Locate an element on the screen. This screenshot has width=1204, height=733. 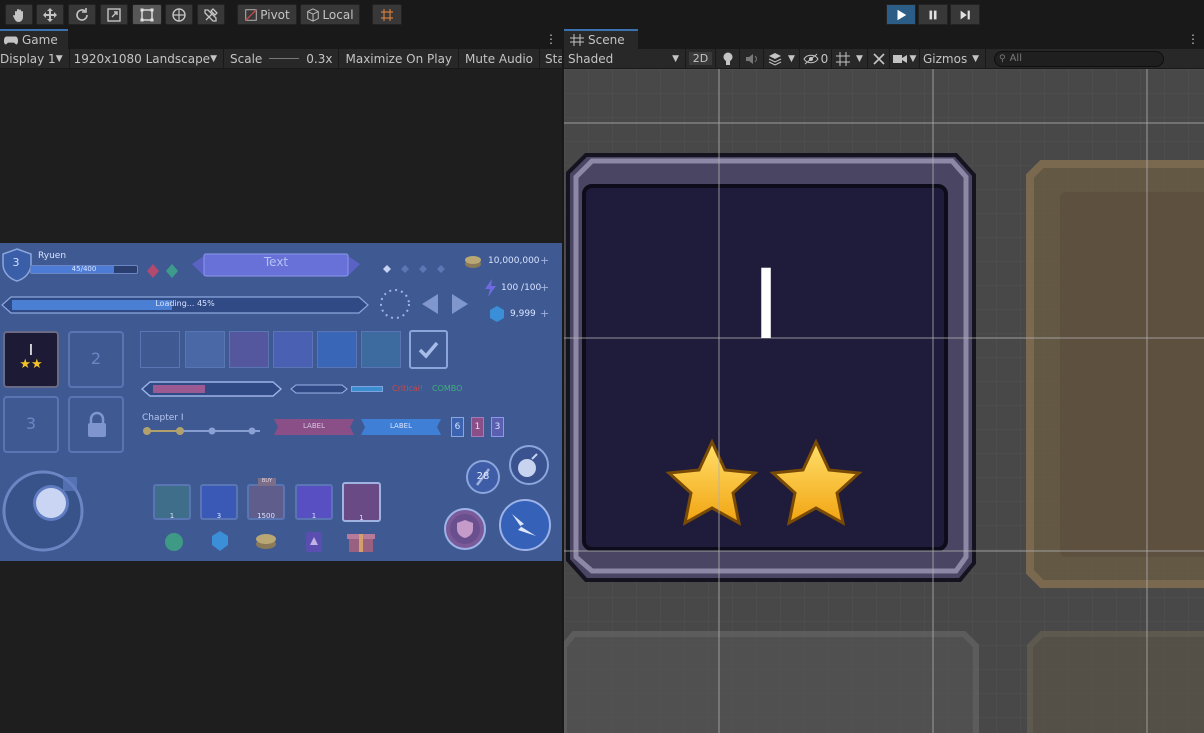
tools-toggle is located at coordinates (879, 58).